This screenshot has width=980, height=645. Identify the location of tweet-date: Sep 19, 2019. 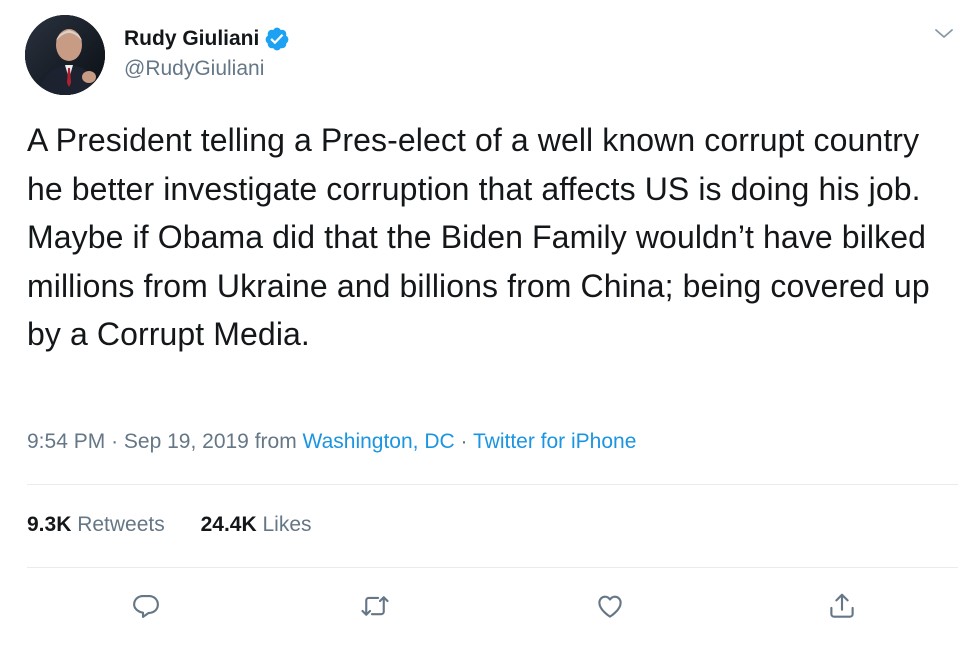
(186, 441).